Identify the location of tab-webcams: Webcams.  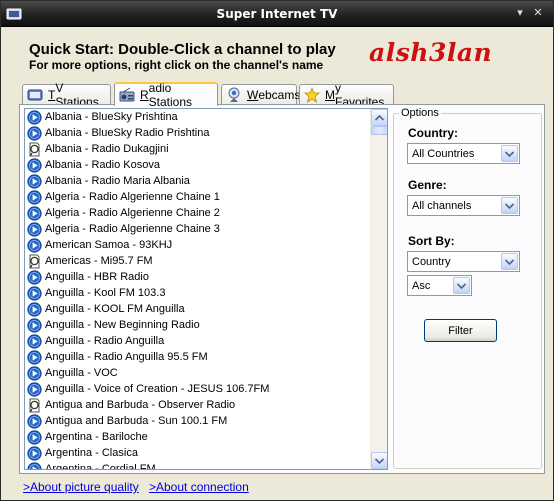
(261, 94).